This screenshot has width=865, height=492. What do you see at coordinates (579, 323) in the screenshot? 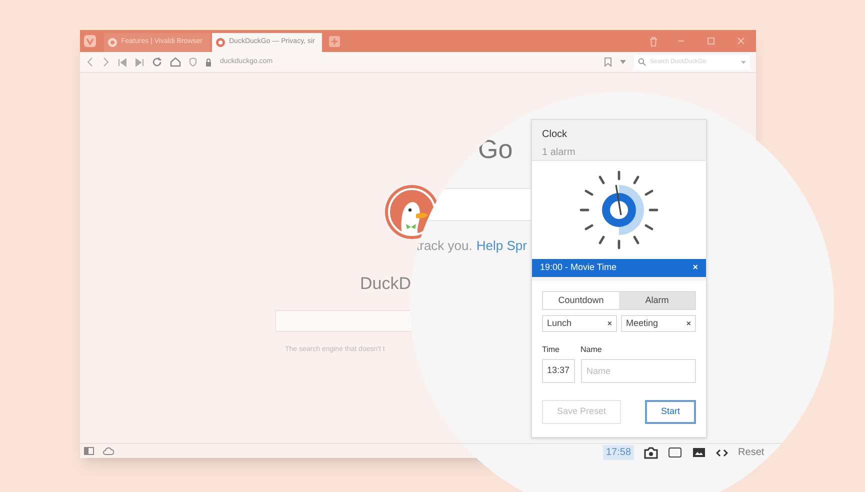
I see `preset-chip: Lunch ×` at bounding box center [579, 323].